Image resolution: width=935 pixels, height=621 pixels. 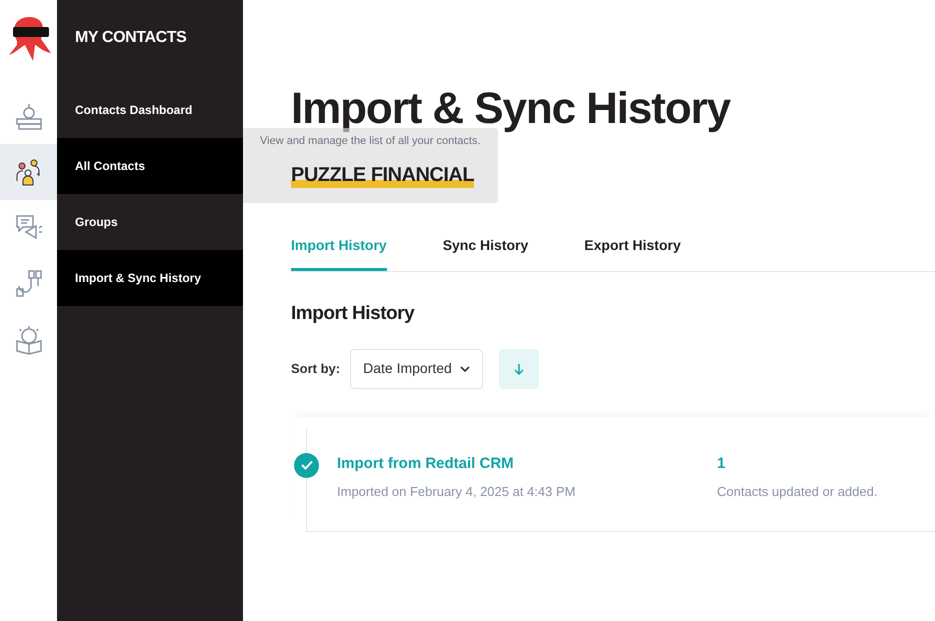 I want to click on sidebar-item: Import & Sync History, so click(x=150, y=278).